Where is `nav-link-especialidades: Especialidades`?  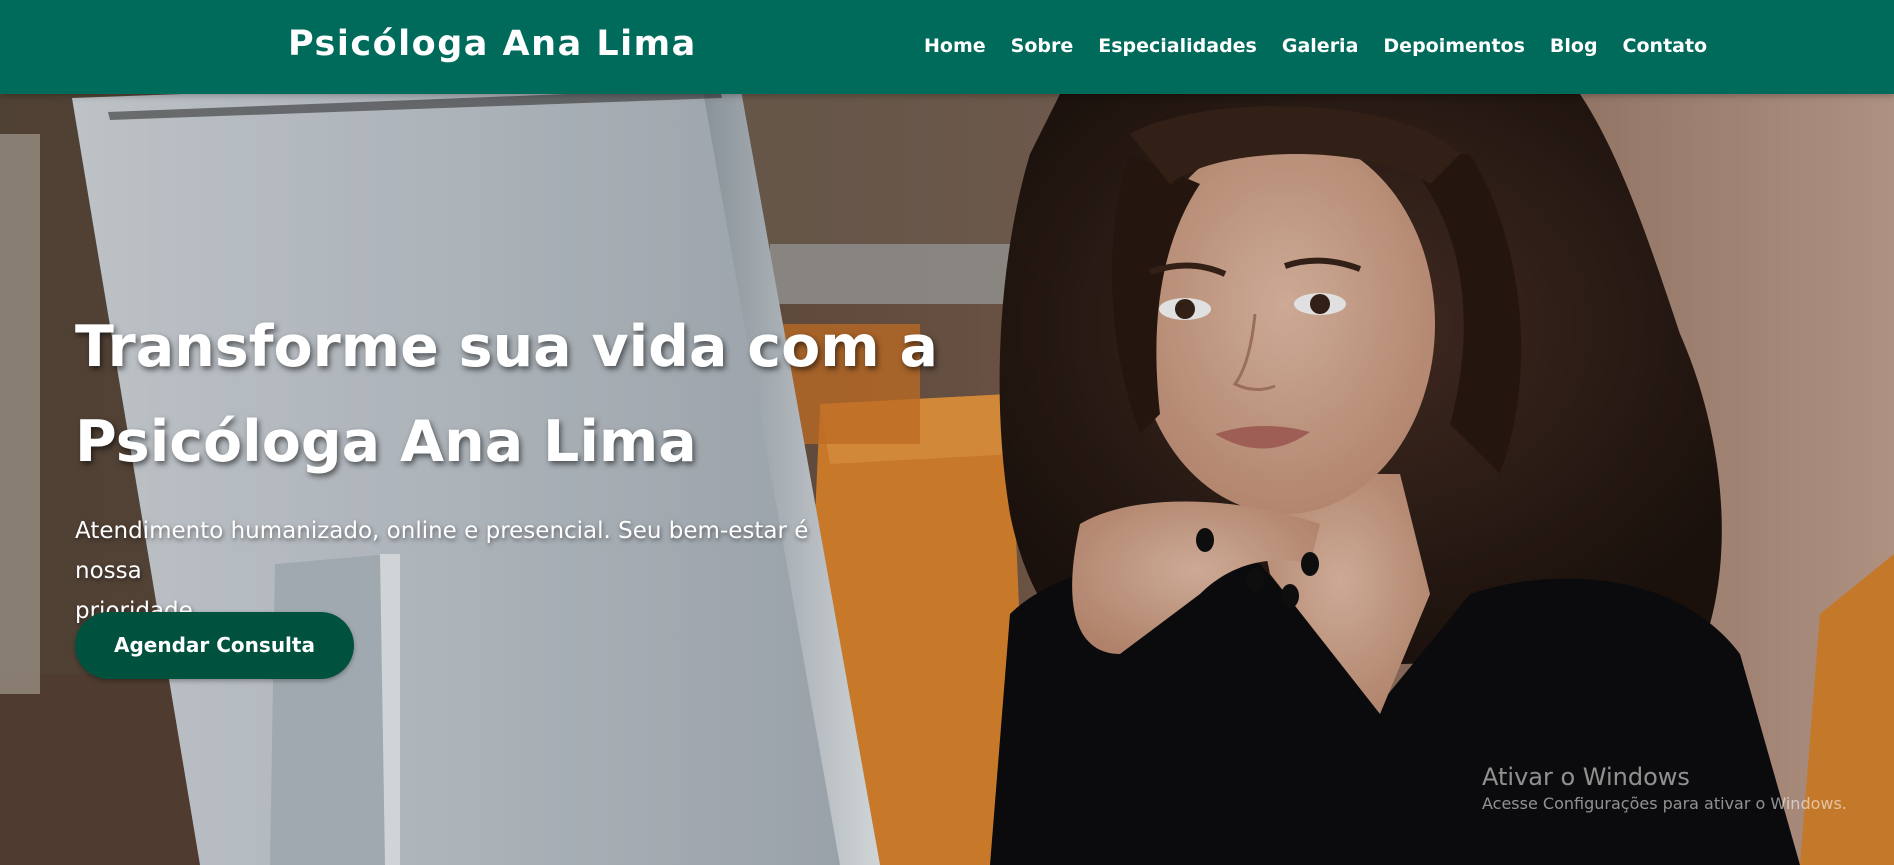 nav-link-especialidades: Especialidades is located at coordinates (1177, 46).